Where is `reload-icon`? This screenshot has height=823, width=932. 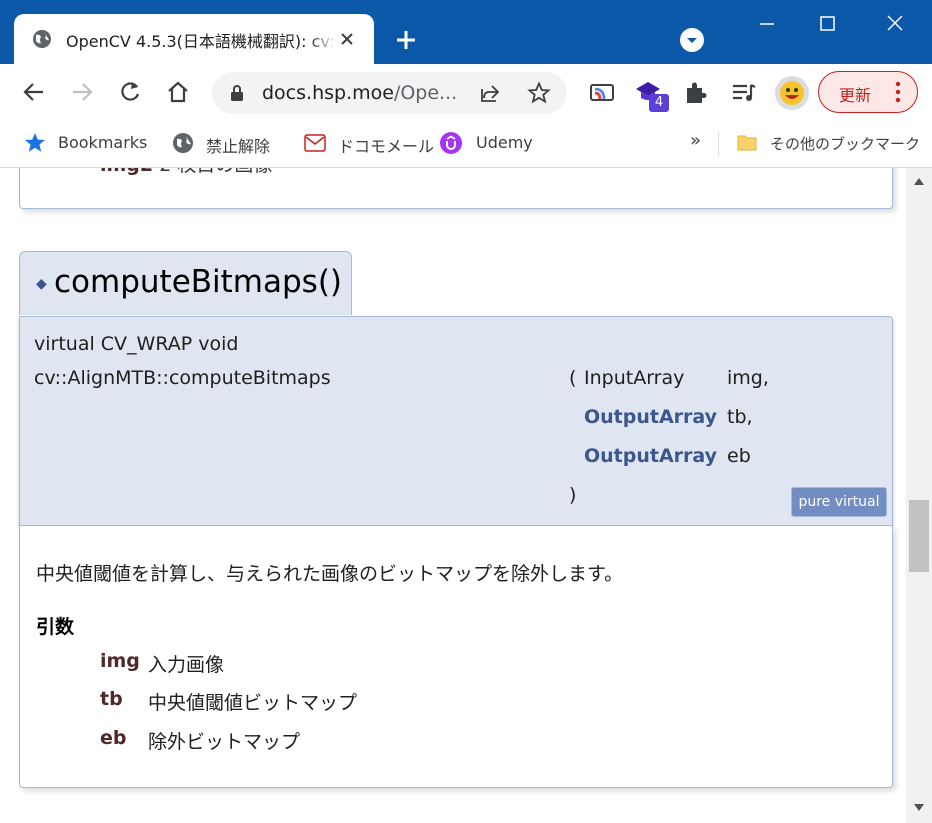 reload-icon is located at coordinates (130, 92).